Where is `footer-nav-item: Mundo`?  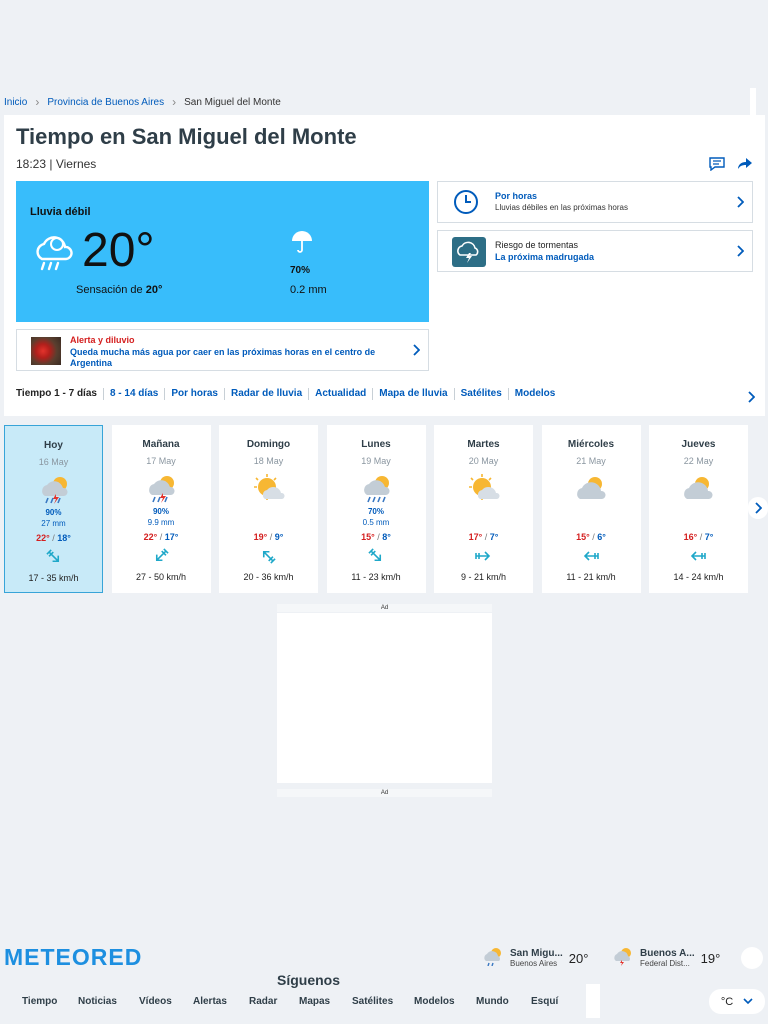
footer-nav-item: Mundo is located at coordinates (492, 1001).